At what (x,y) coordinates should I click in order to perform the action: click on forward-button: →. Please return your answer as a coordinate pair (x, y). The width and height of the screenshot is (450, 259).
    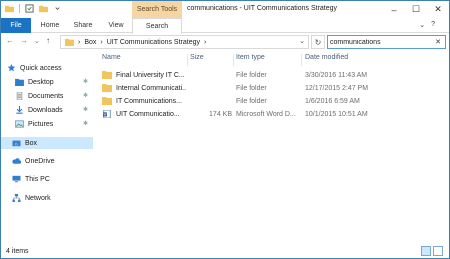
    Looking at the image, I should click on (24, 40).